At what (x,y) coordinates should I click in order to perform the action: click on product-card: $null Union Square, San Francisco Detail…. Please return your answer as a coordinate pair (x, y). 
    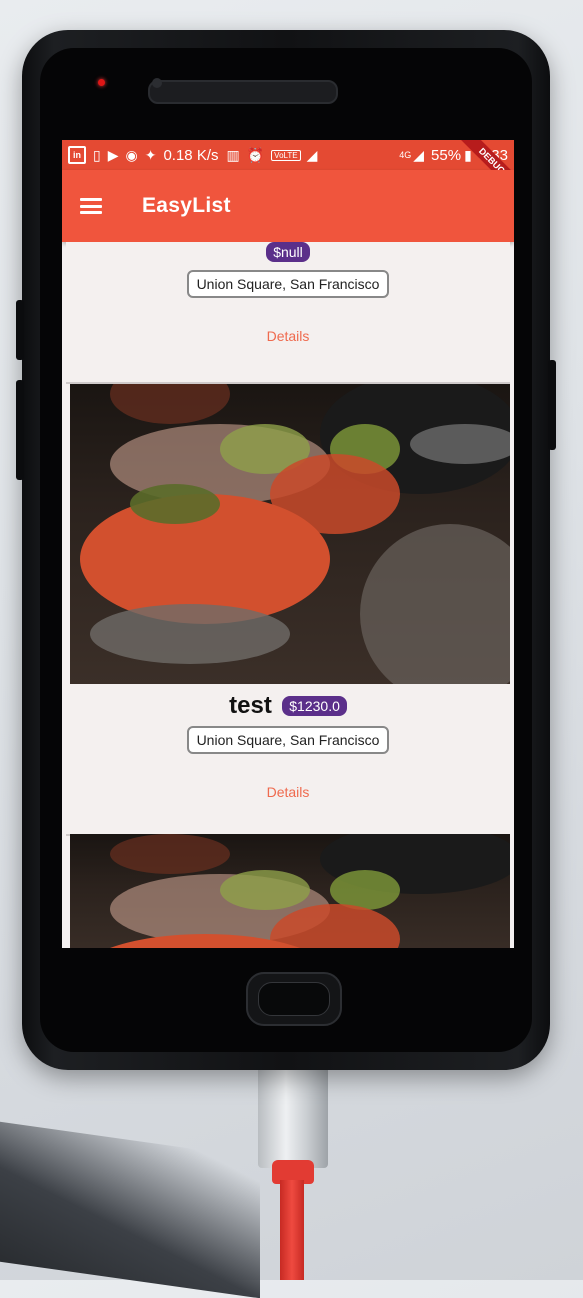
    Looking at the image, I should click on (288, 313).